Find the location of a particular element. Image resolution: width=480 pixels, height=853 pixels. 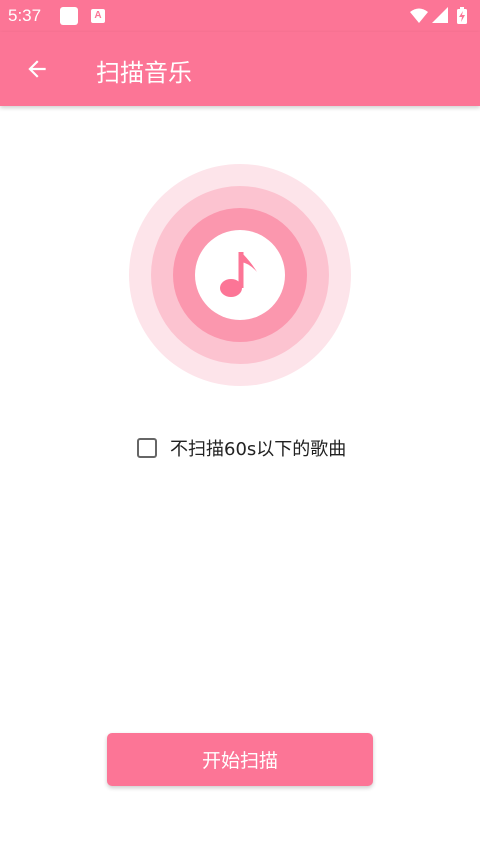

start-scan-label: 开始扫描 is located at coordinates (239, 761).